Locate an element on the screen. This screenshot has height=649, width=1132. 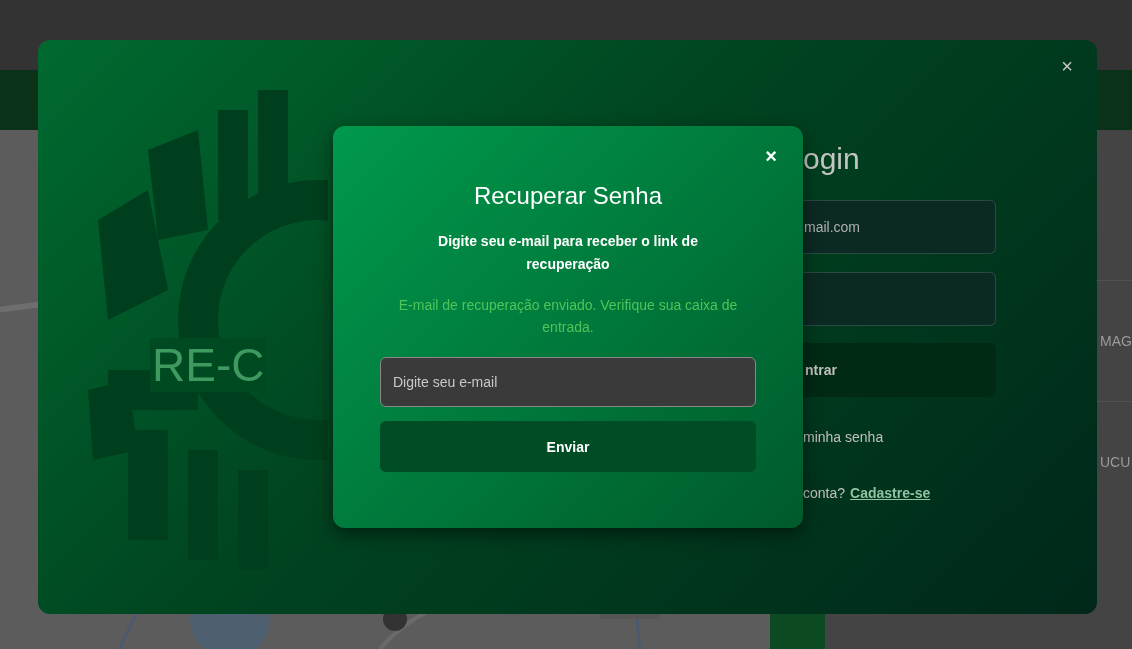
signup-prompt: conta? is located at coordinates (824, 493).